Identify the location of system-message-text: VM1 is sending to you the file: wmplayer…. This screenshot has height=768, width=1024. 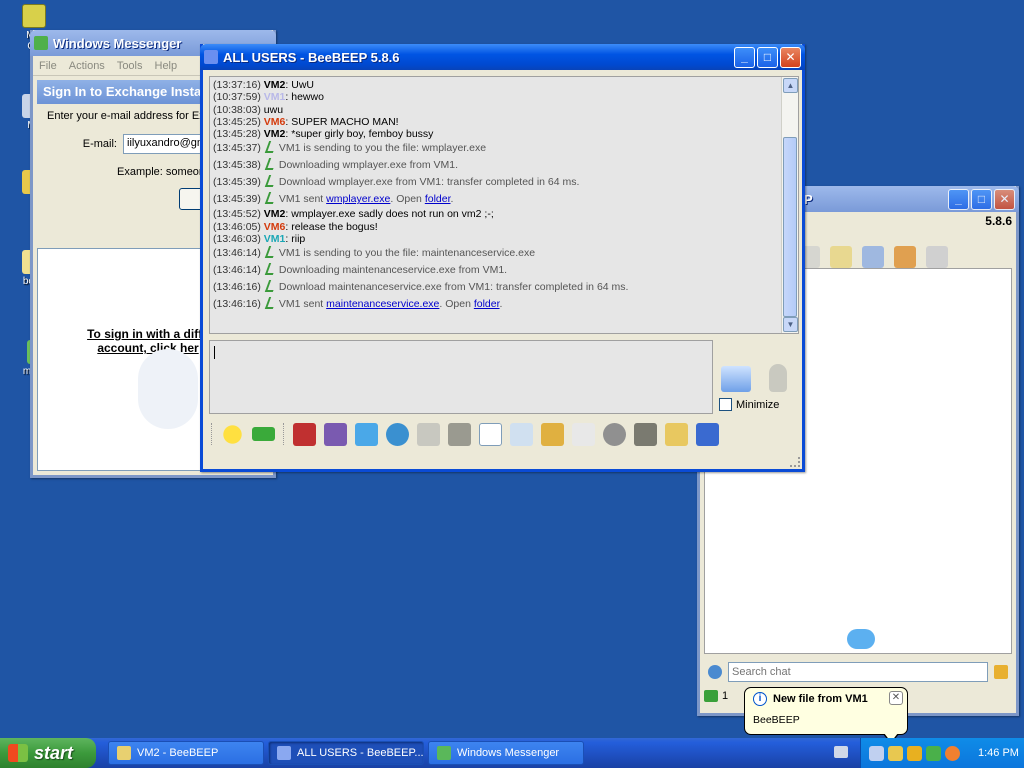
(382, 148).